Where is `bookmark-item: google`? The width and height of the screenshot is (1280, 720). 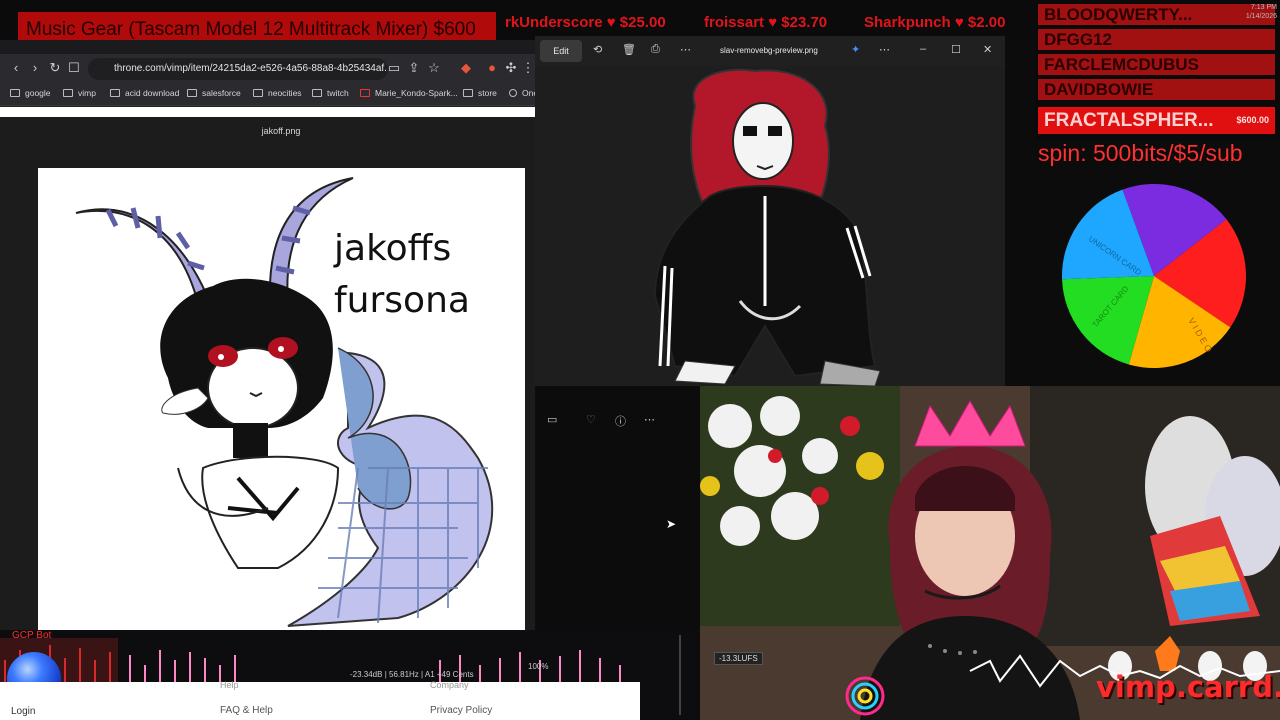
bookmark-item: google is located at coordinates (30, 93).